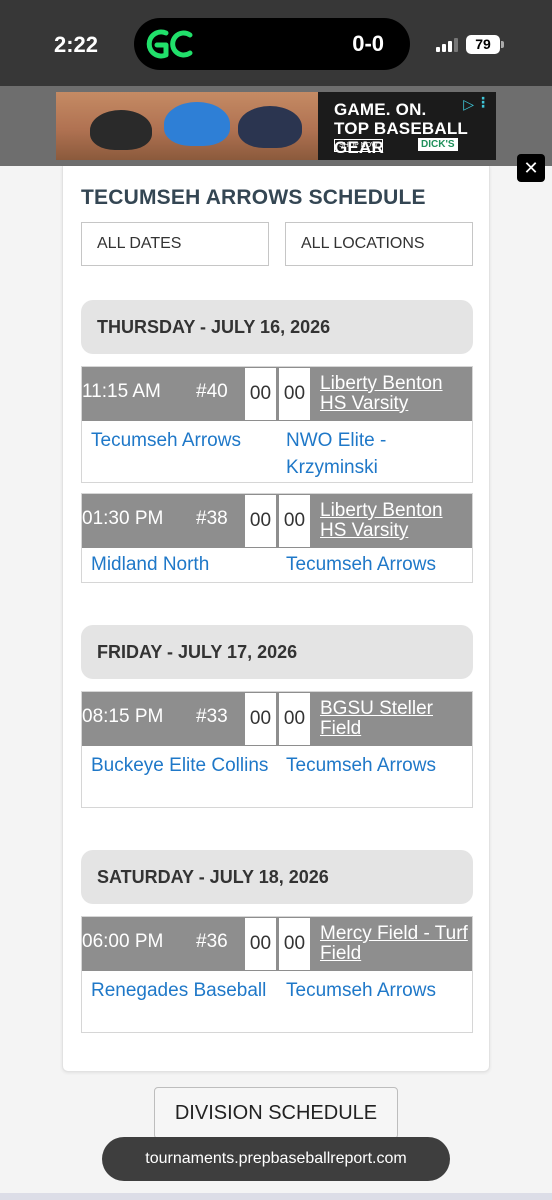 The width and height of the screenshot is (552, 1200). Describe the element at coordinates (175, 244) in the screenshot. I see `dates-filter: ALL DATES` at that location.